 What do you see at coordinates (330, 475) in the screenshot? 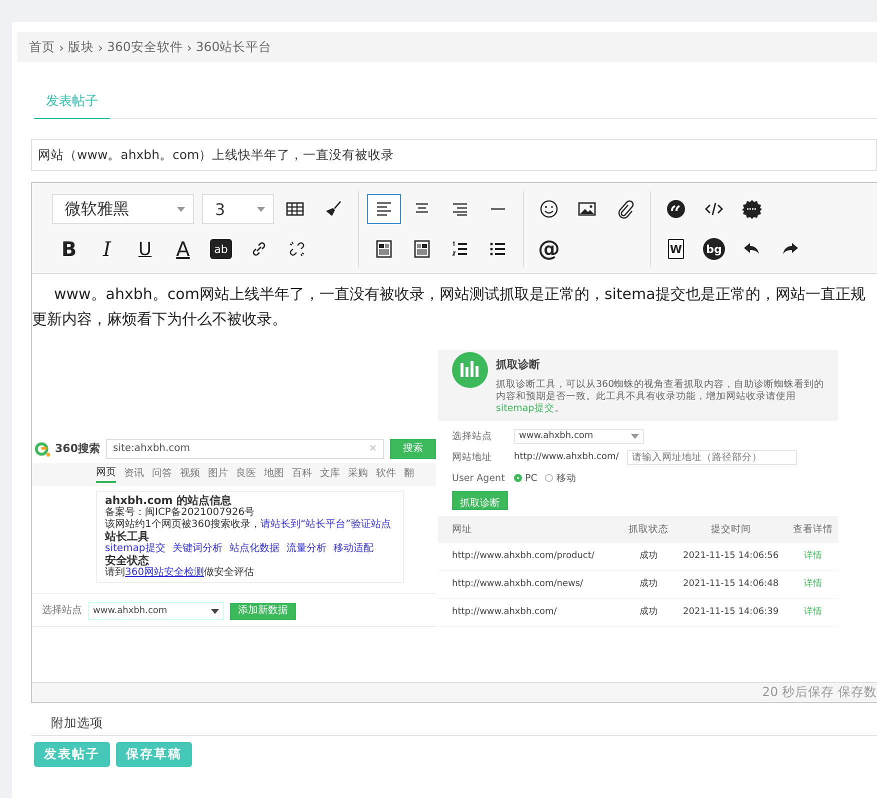
I see `search-tab: 文库` at bounding box center [330, 475].